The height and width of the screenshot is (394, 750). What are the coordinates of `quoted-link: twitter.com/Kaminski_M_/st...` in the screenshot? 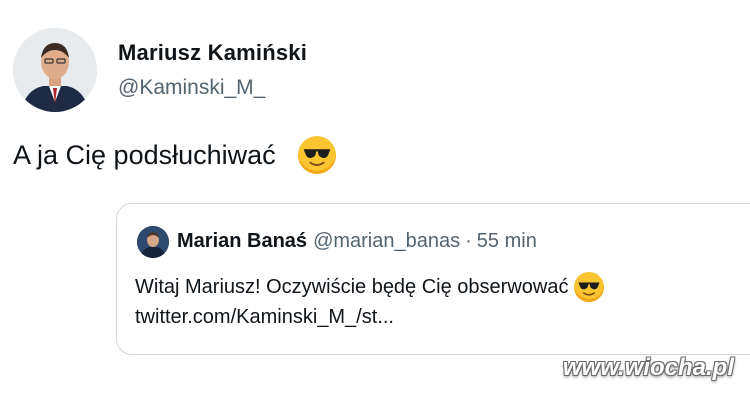 It's located at (264, 317).